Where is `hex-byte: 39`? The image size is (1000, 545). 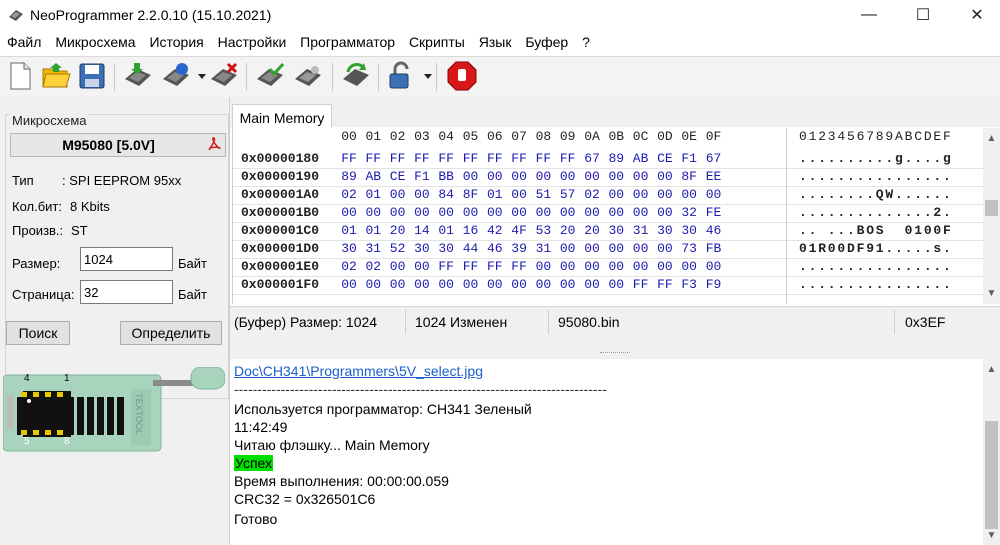 hex-byte: 39 is located at coordinates (519, 249).